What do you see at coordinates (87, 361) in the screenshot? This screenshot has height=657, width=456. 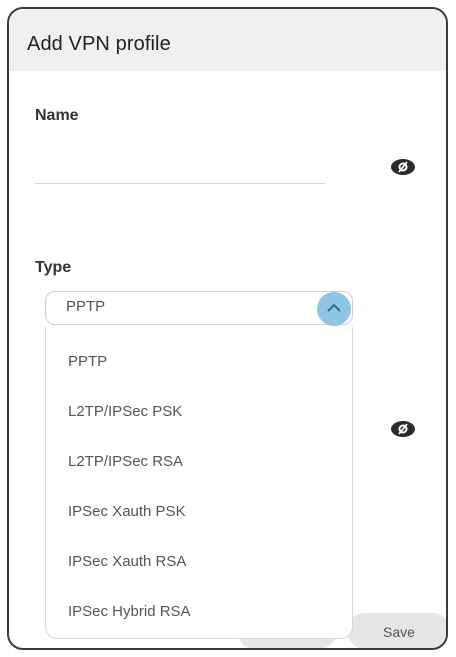 I see `dropdown-option-pptp: PPTP` at bounding box center [87, 361].